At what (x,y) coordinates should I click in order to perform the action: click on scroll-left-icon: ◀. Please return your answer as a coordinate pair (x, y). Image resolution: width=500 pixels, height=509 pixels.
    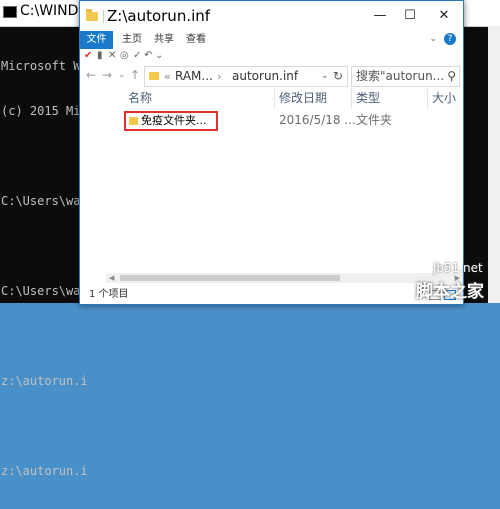
    Looking at the image, I should click on (111, 278).